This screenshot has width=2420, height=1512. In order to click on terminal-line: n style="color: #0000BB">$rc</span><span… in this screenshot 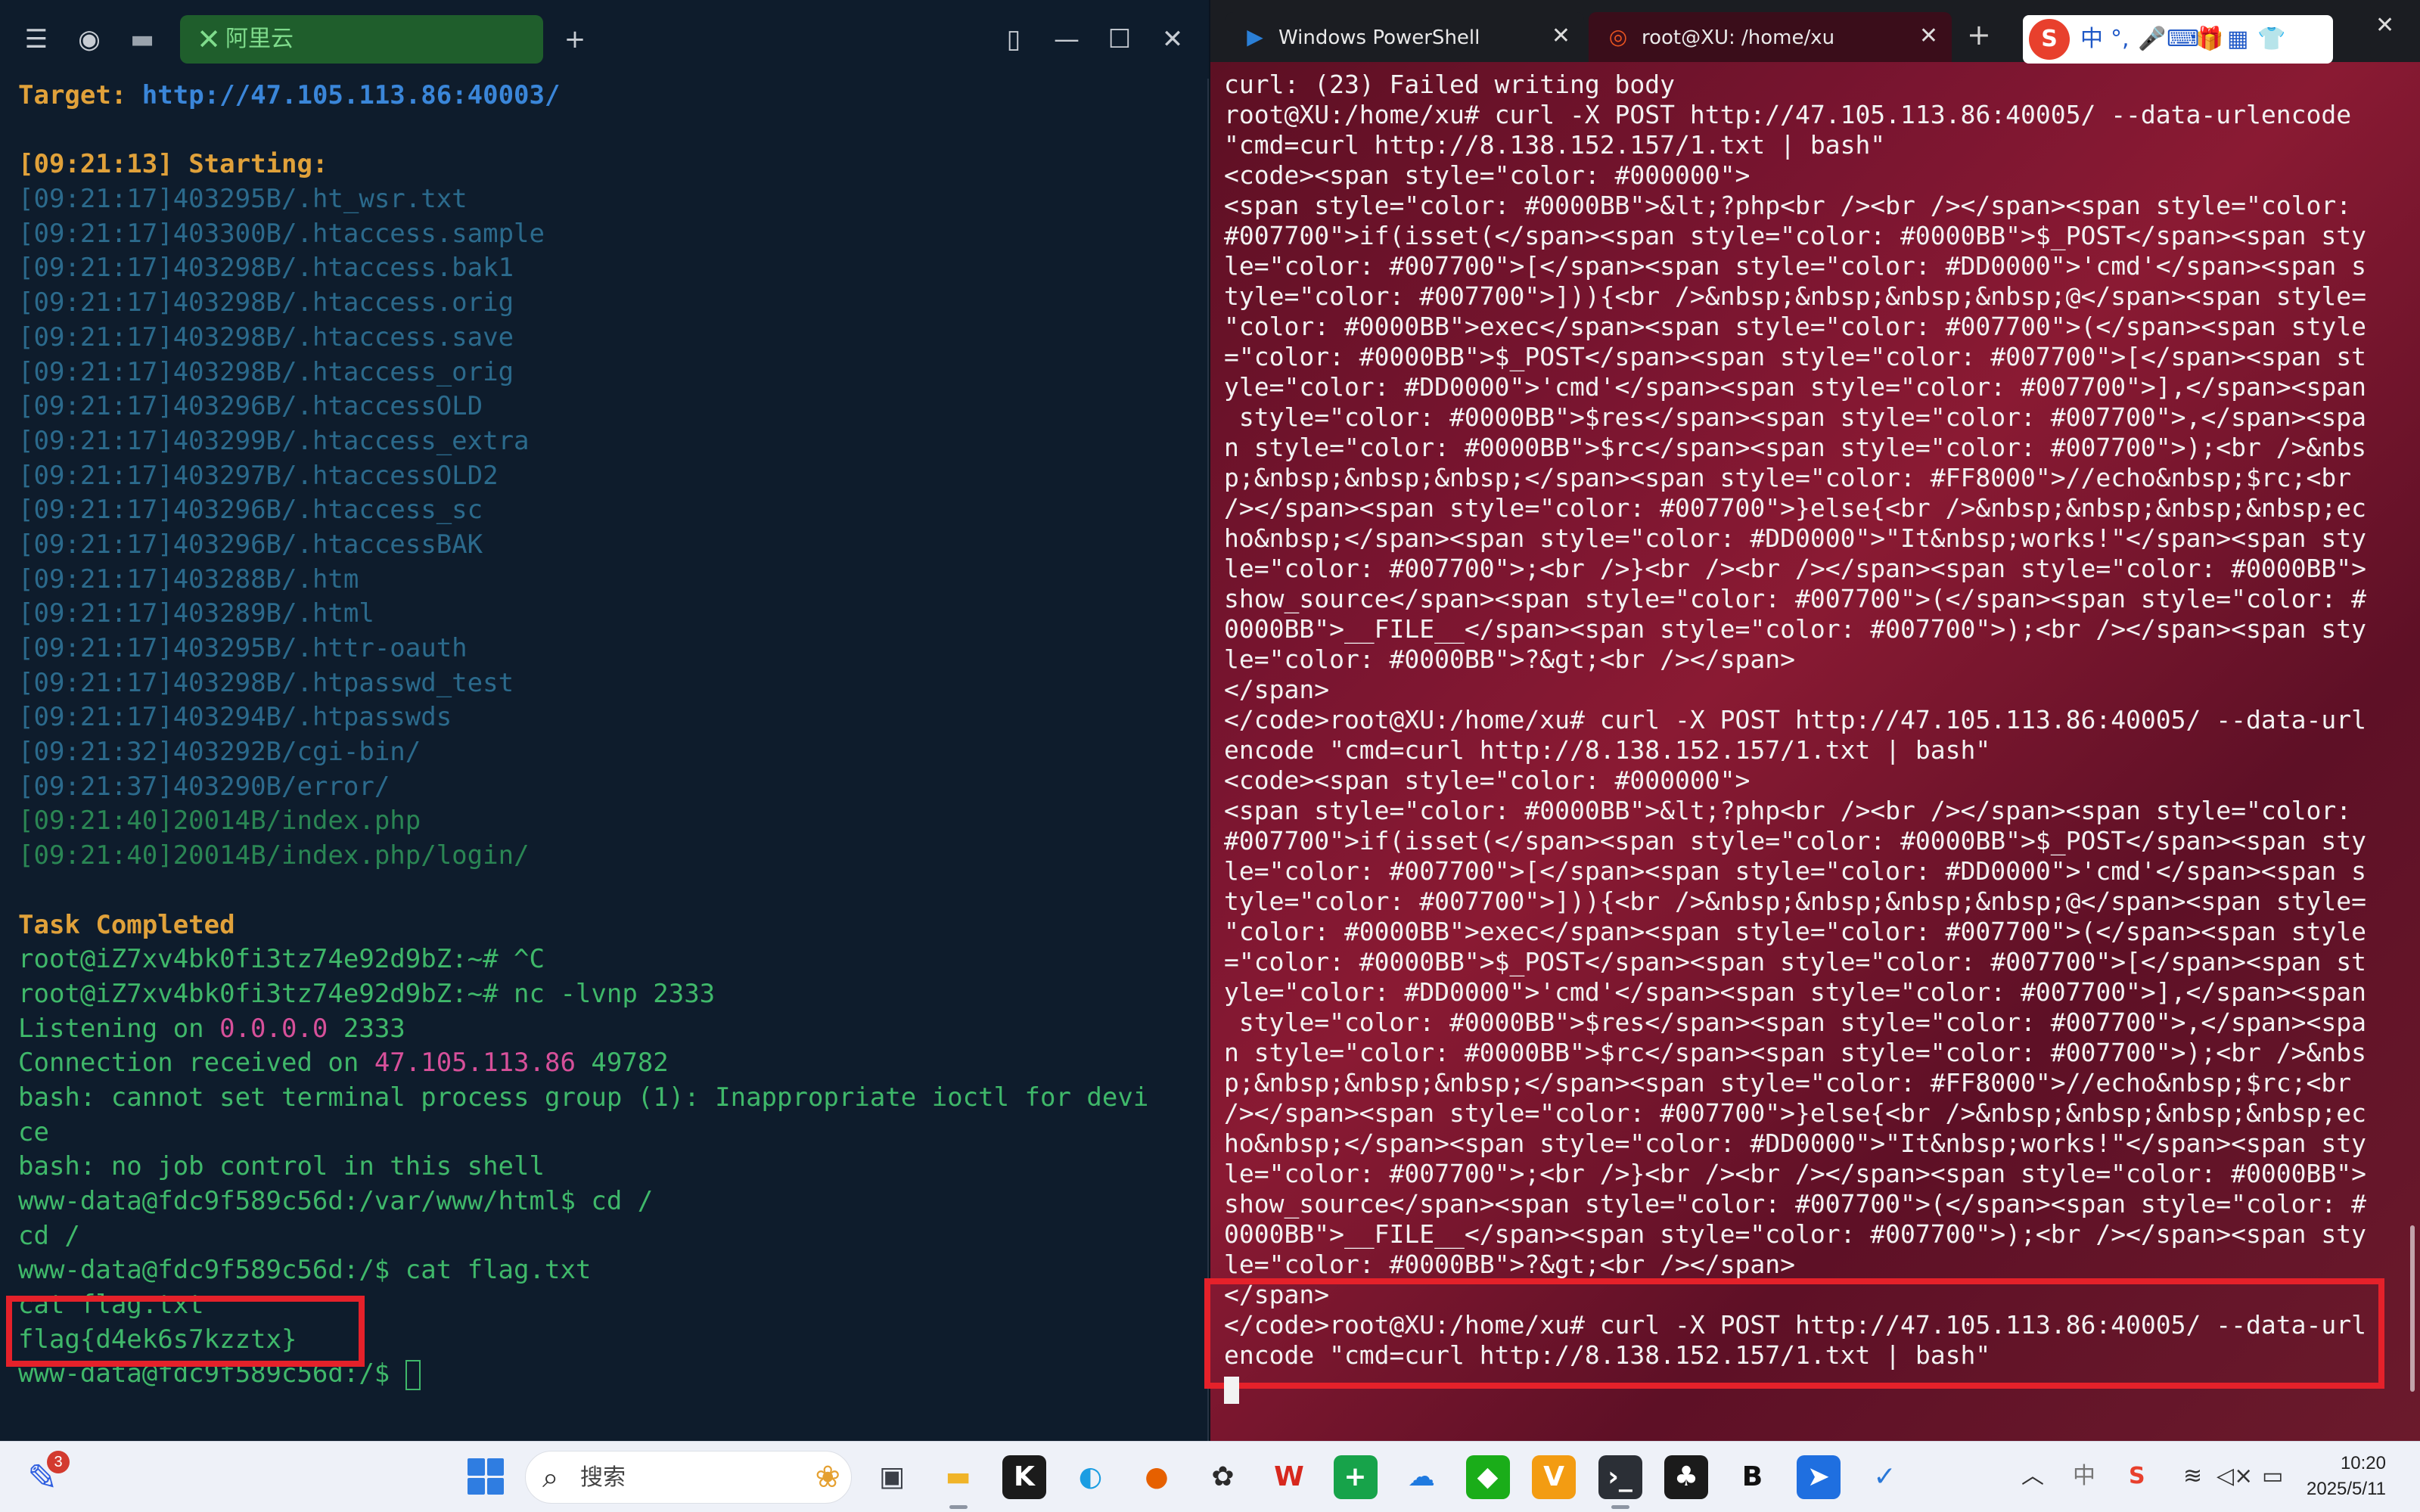, I will do `click(1795, 447)`.